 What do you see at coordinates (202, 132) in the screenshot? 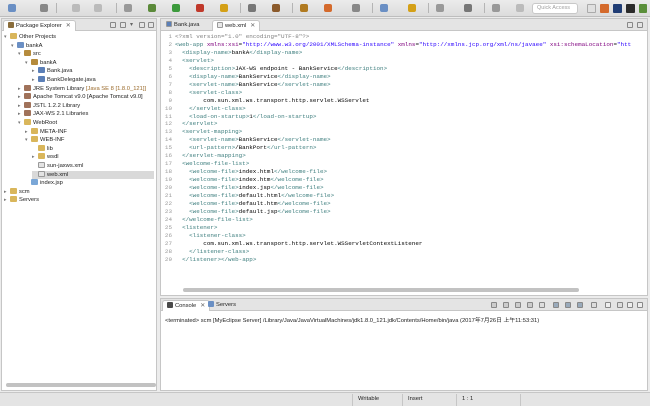
I see `code-line: 13 <servlet-mapping>` at bounding box center [202, 132].